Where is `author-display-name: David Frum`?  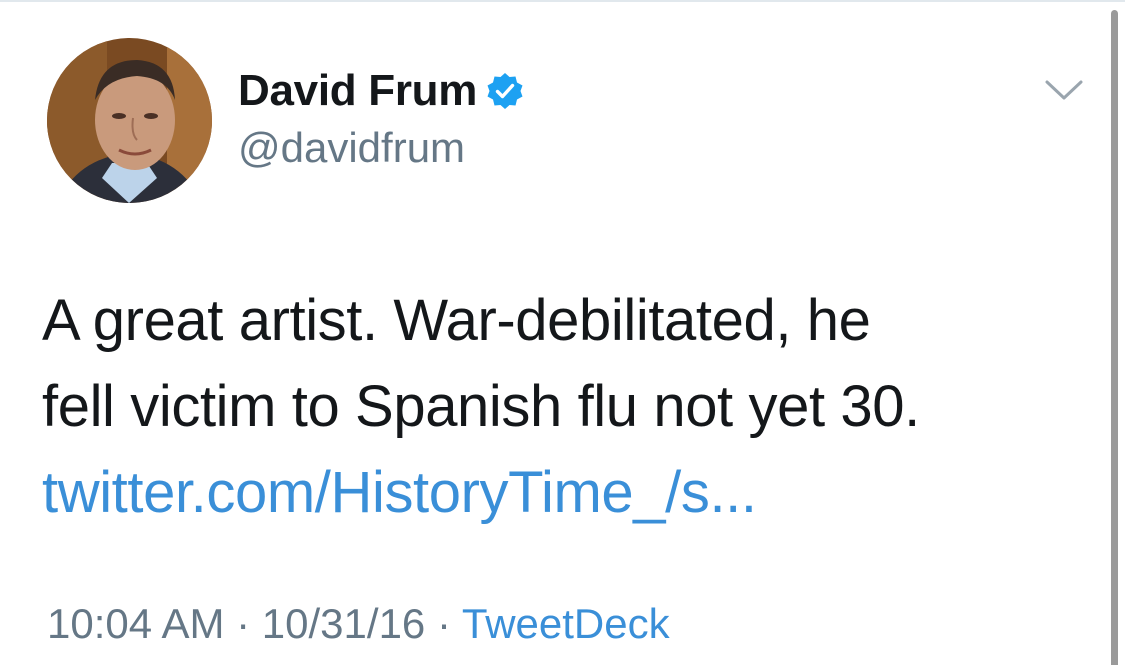
author-display-name: David Frum is located at coordinates (357, 91).